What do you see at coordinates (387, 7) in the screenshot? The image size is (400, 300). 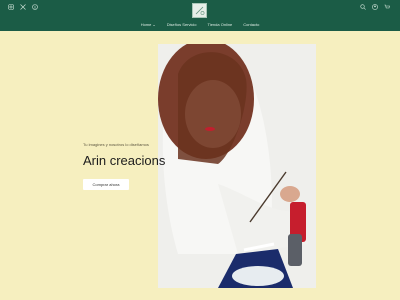 I see `cart-icon` at bounding box center [387, 7].